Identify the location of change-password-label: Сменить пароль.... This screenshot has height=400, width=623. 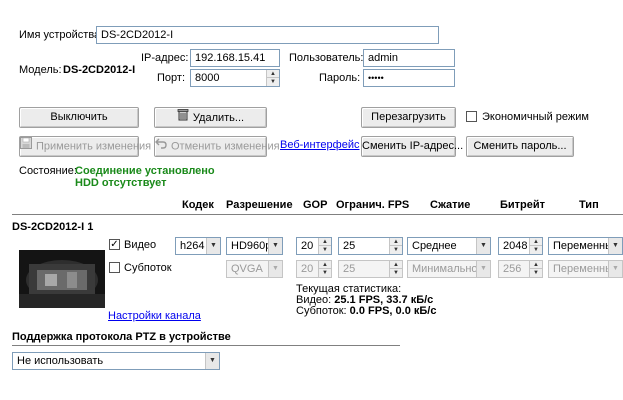
(520, 146).